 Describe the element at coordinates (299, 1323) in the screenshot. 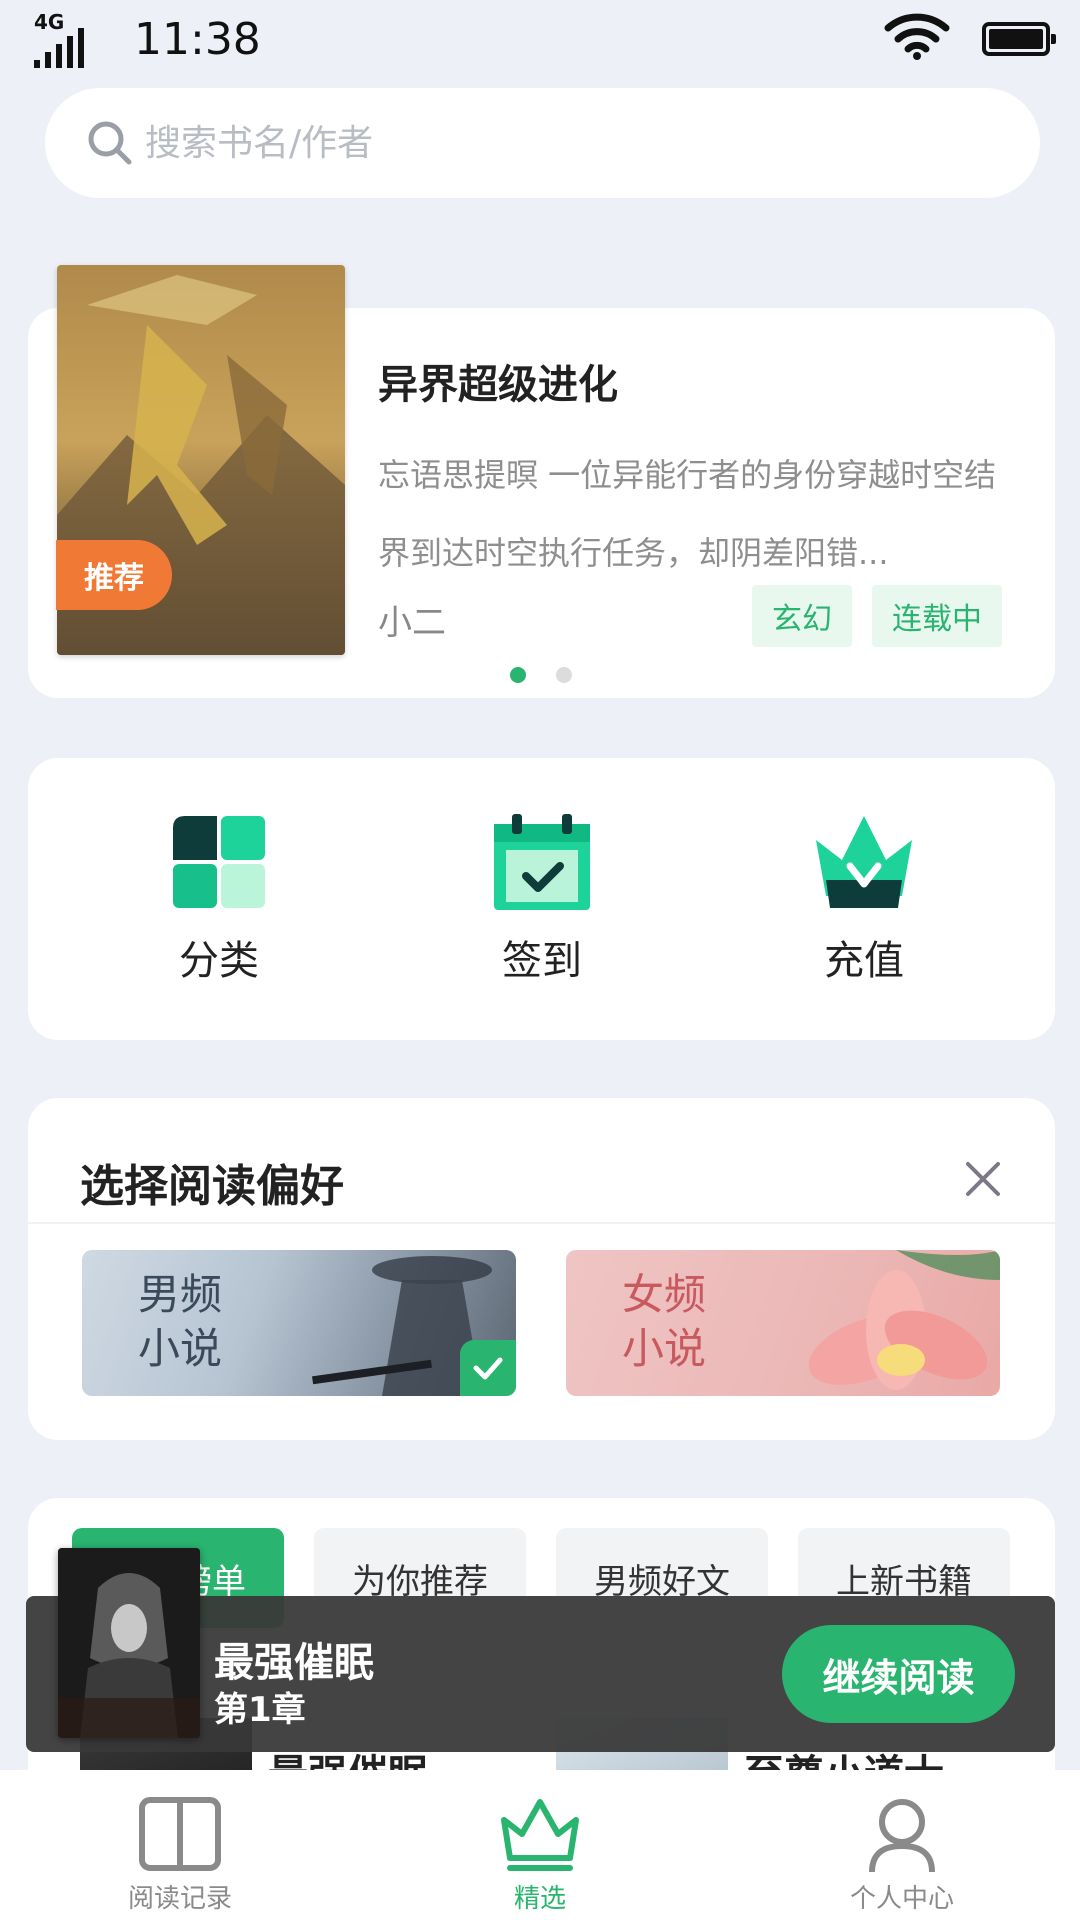

I see `male-fiction-option: 男频 小说` at that location.